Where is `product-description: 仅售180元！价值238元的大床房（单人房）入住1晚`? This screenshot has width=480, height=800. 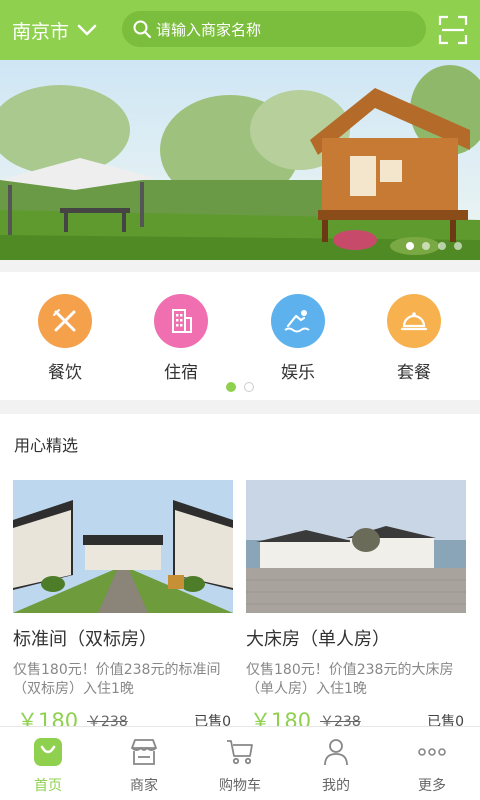
product-description: 仅售180元！价值238元的大床房（单人房）入住1晚 is located at coordinates (350, 679).